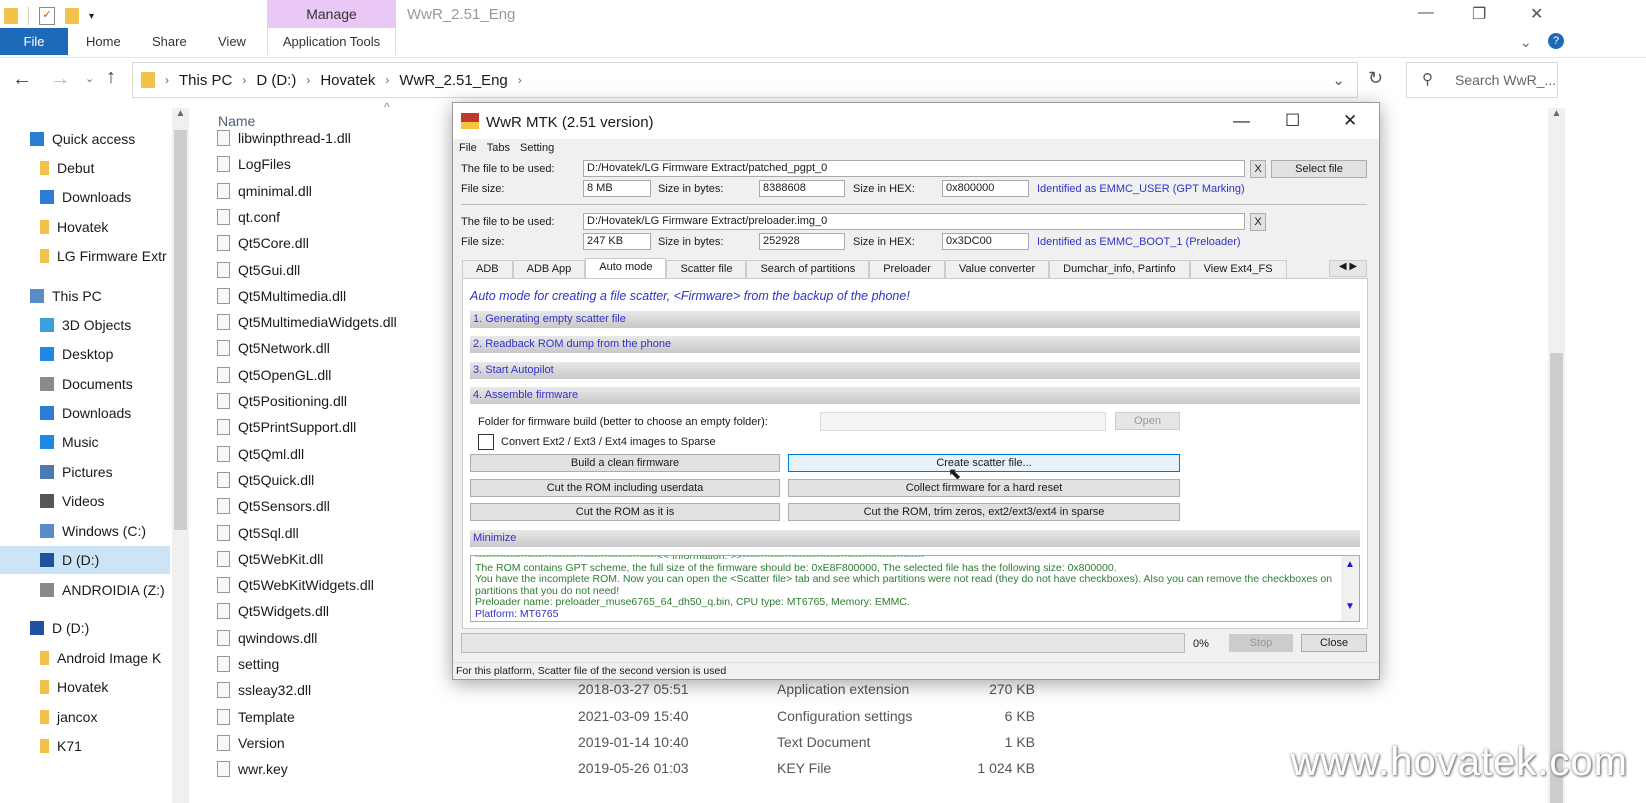 This screenshot has width=1646, height=803. Describe the element at coordinates (625, 512) in the screenshot. I see `cut-rom-as-is-button: Cut the ROM as it is` at that location.